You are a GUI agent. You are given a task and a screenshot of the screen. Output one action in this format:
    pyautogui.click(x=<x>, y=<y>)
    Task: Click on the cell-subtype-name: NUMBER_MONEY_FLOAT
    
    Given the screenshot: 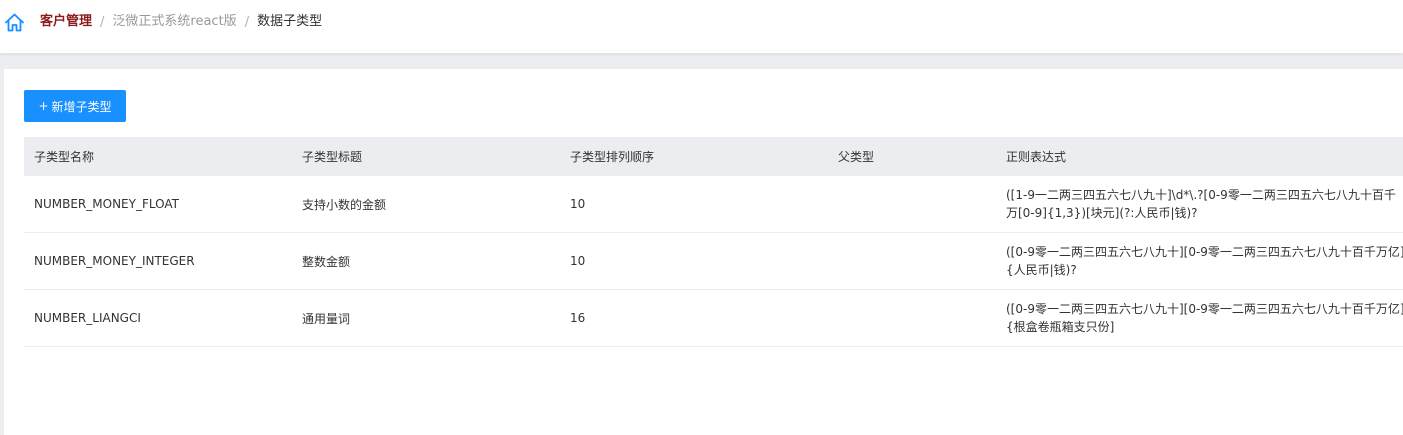 What is the action you would take?
    pyautogui.click(x=106, y=204)
    